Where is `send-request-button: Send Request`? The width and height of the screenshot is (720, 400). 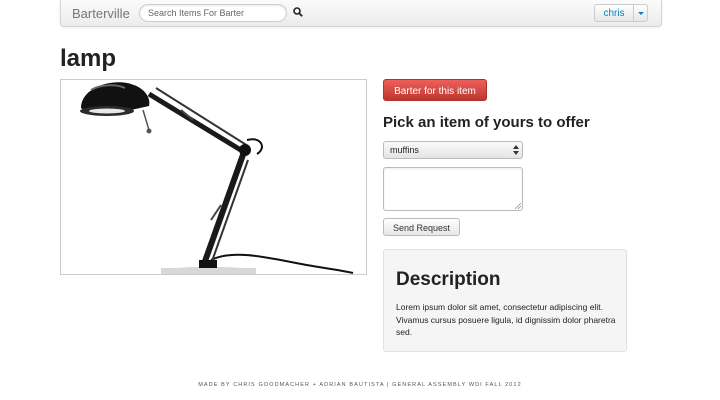 send-request-button: Send Request is located at coordinates (421, 227).